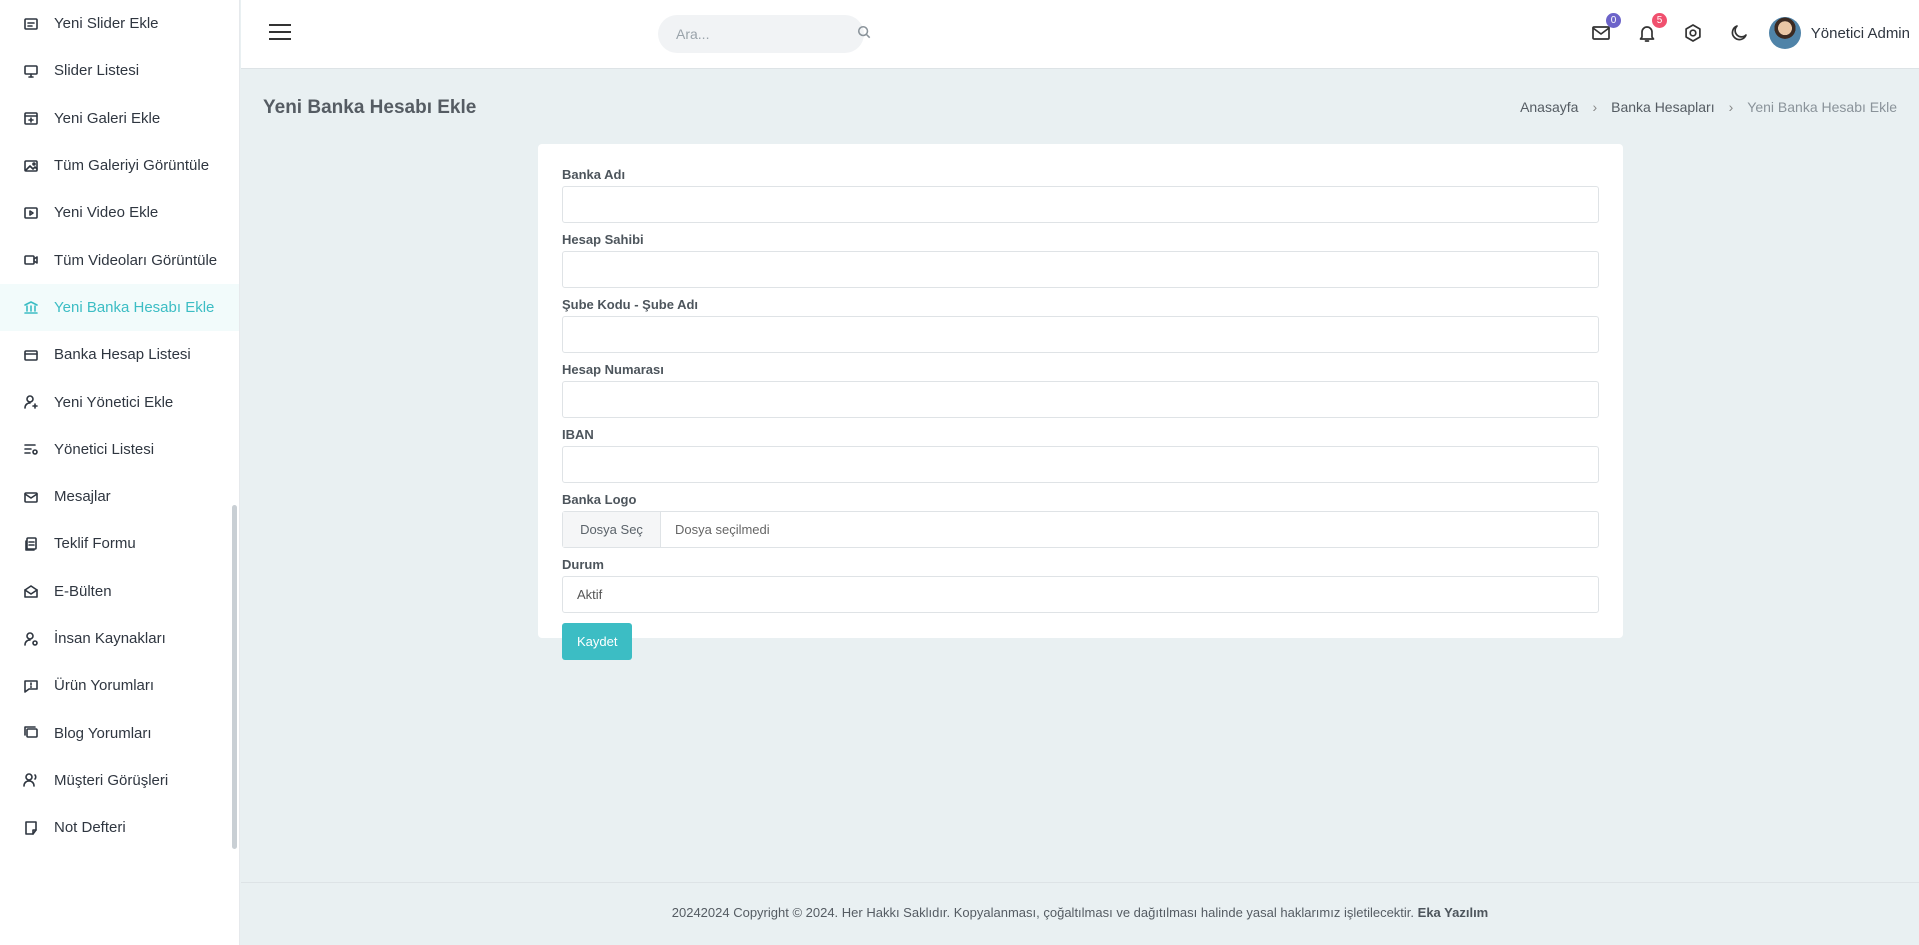 This screenshot has width=1919, height=945. Describe the element at coordinates (583, 564) in the screenshot. I see `status-label: Durum` at that location.